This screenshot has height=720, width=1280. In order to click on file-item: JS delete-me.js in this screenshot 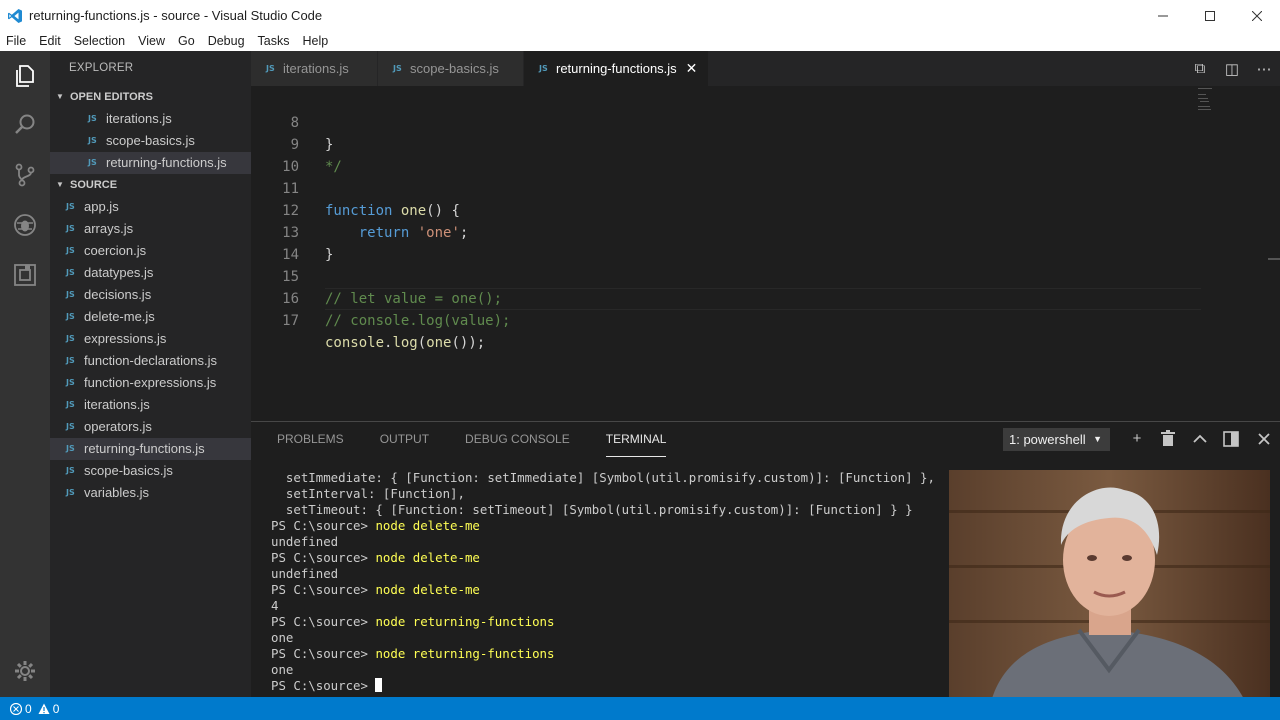, I will do `click(150, 317)`.